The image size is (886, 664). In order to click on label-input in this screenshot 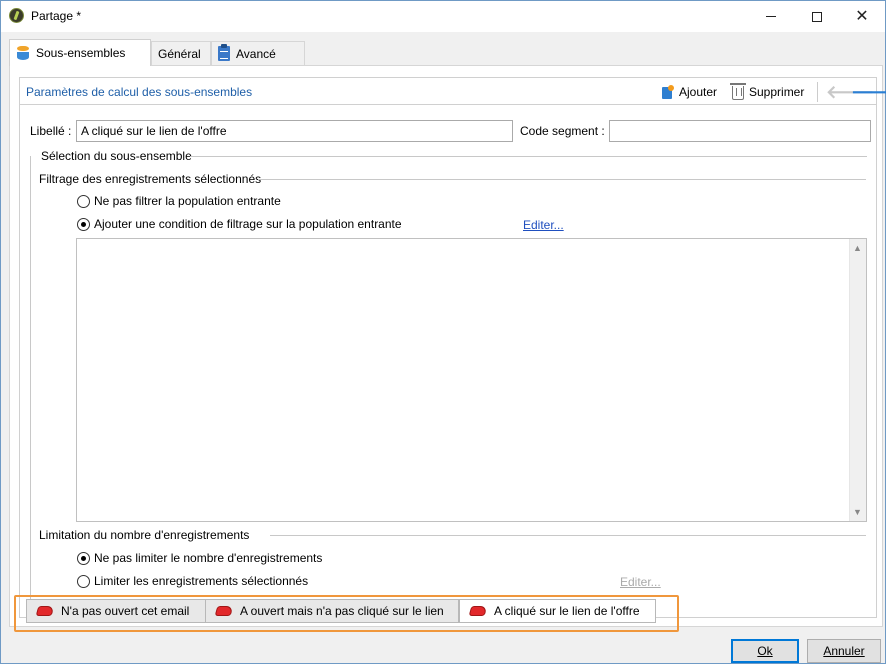, I will do `click(294, 131)`.